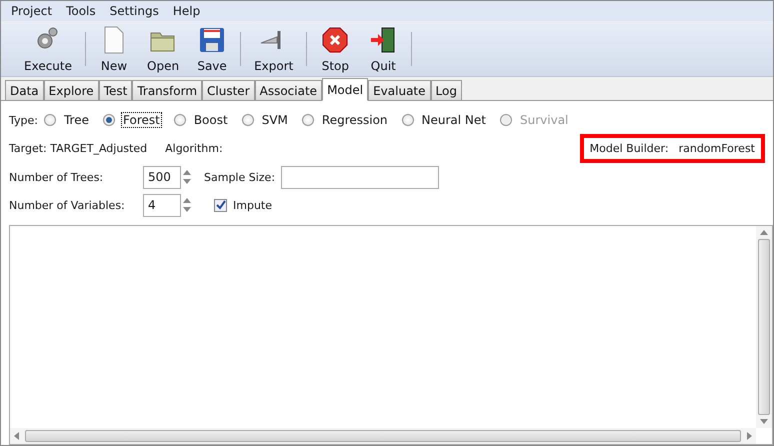 Image resolution: width=774 pixels, height=446 pixels. What do you see at coordinates (114, 48) in the screenshot?
I see `toolbar-button: New` at bounding box center [114, 48].